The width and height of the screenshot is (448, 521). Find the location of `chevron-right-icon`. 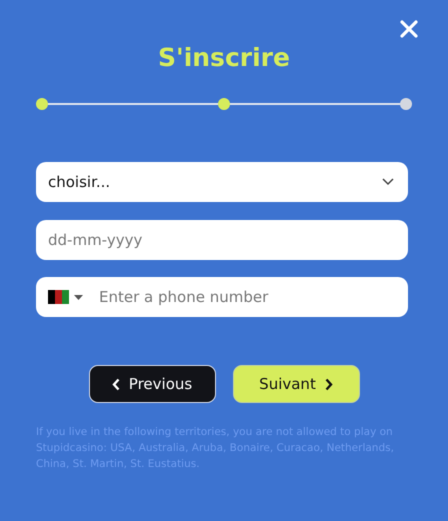

chevron-right-icon is located at coordinates (328, 384).